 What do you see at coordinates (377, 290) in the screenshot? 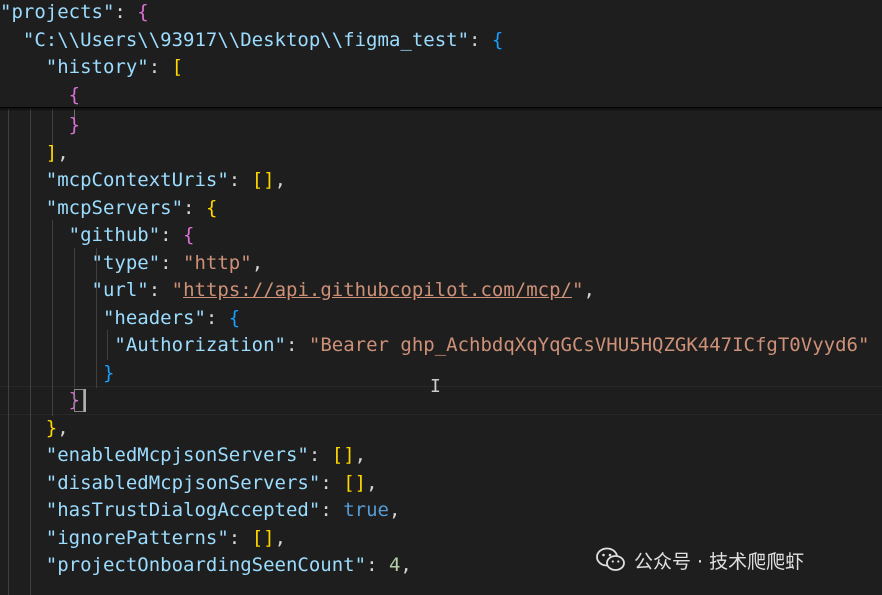
I see `code-token: https://api.githubcopilot.com/mcp/` at bounding box center [377, 290].